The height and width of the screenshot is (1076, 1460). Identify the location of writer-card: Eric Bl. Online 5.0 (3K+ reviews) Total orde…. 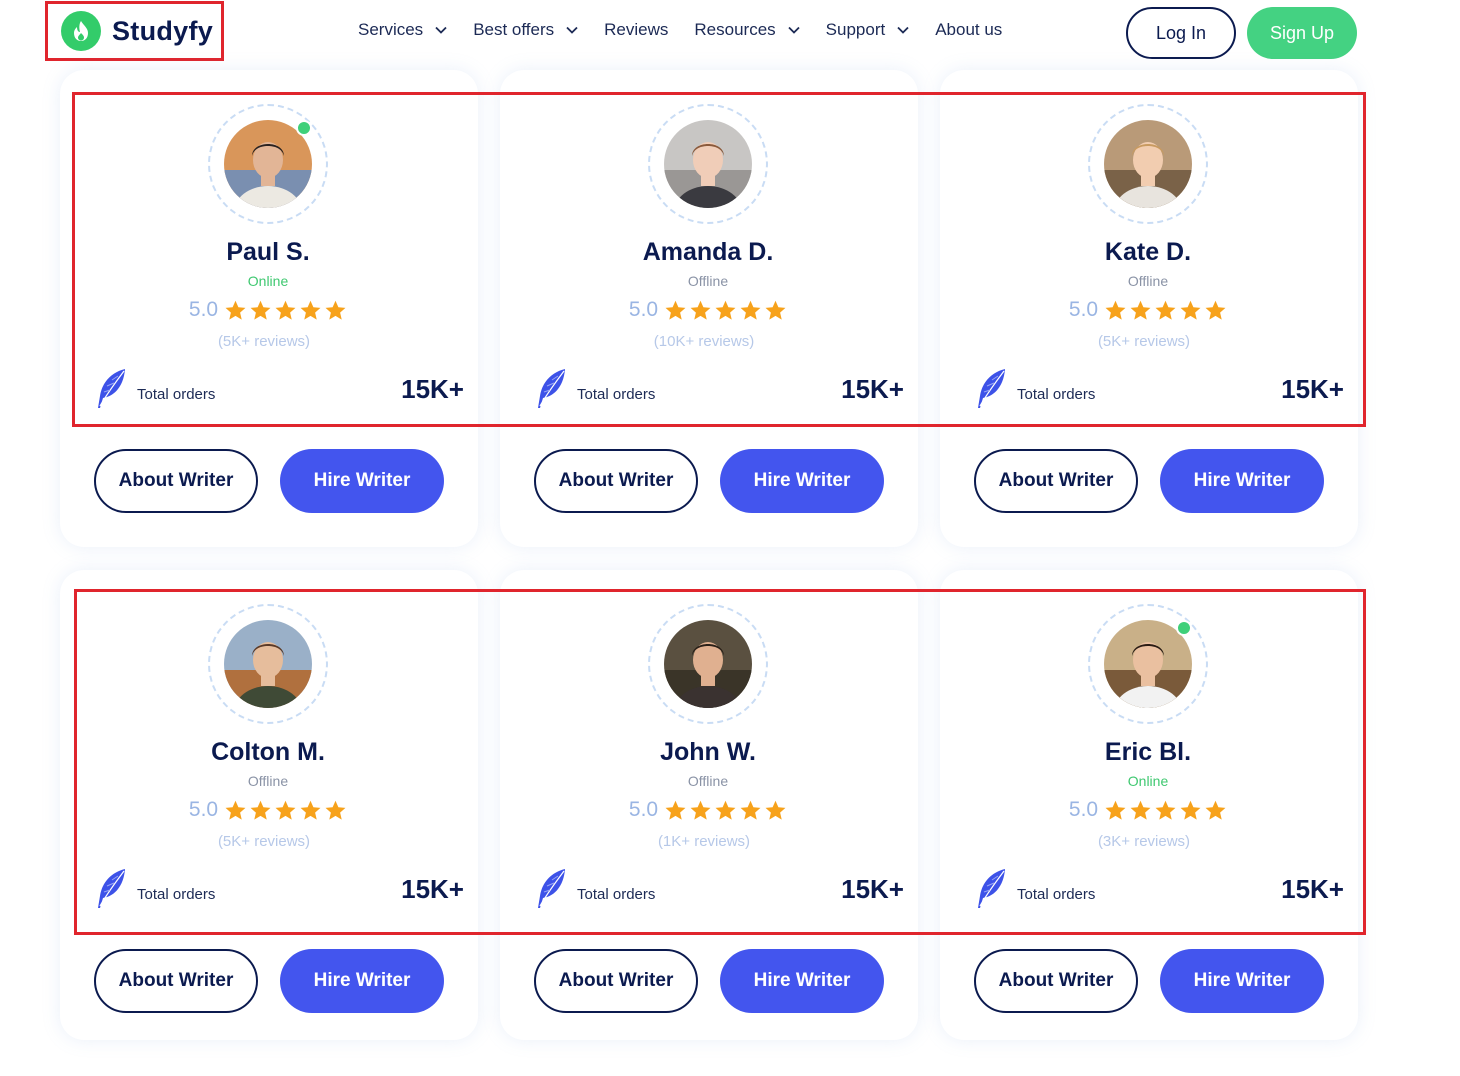
(1160, 826).